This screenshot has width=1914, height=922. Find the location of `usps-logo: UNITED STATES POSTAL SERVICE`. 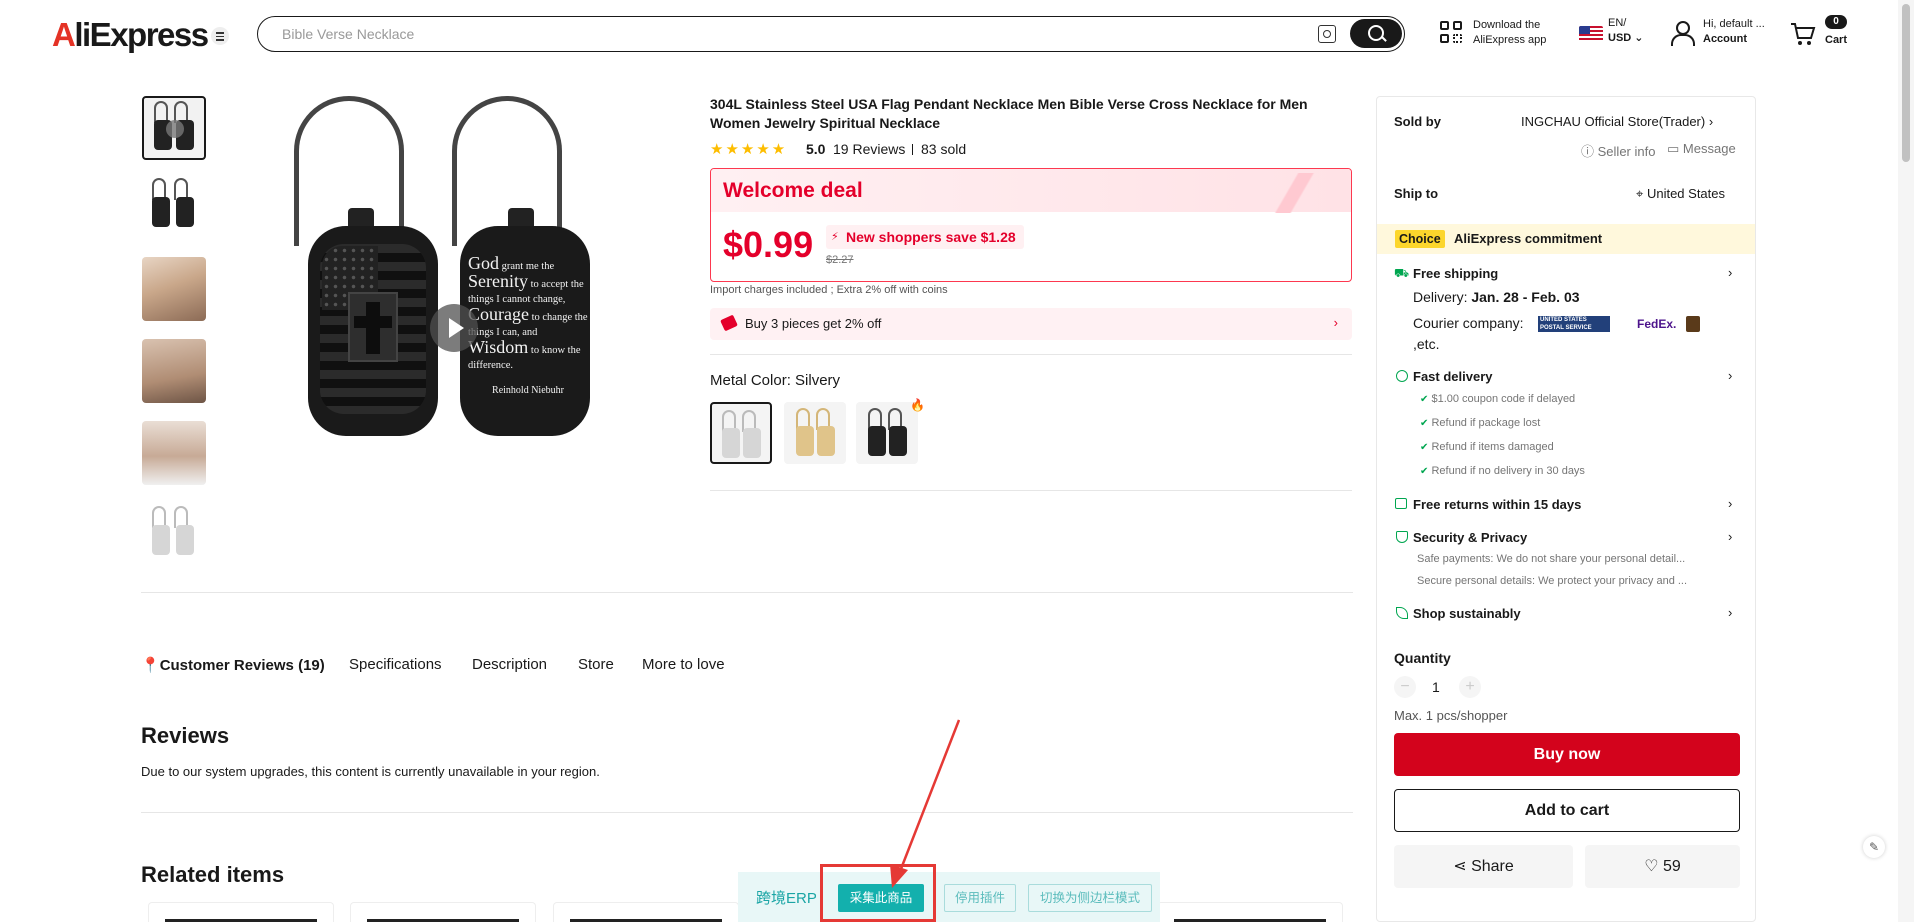

usps-logo: UNITED STATES POSTAL SERVICE is located at coordinates (1574, 324).